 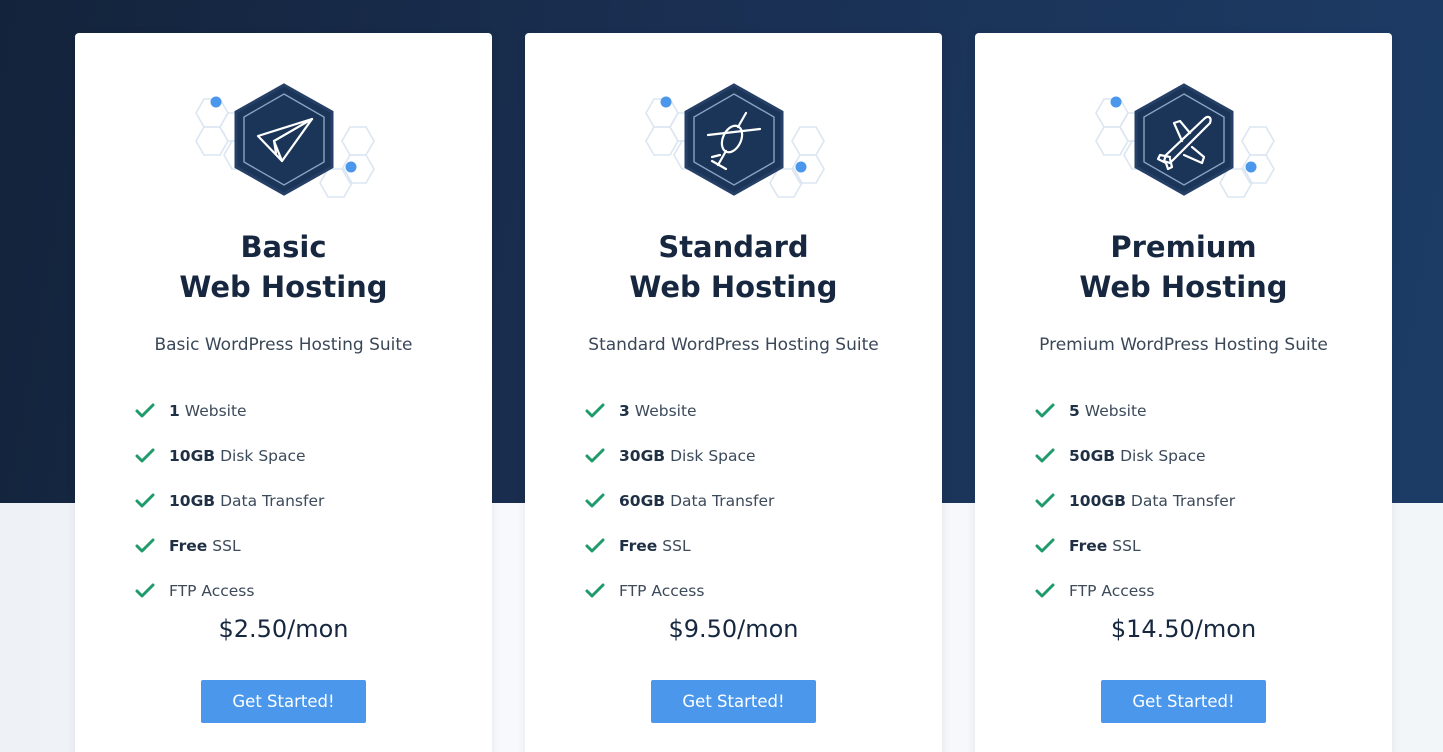 I want to click on plan-price: $2.50/mon, so click(x=283, y=629).